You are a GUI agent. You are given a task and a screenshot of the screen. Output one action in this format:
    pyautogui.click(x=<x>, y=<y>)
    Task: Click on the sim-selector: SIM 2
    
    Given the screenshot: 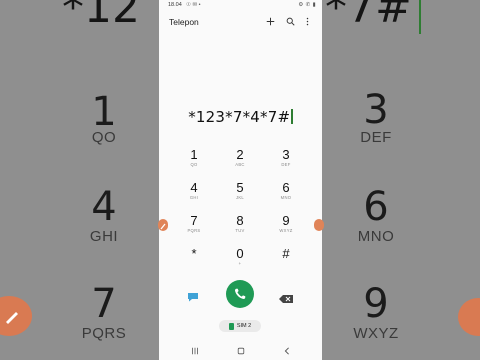 What is the action you would take?
    pyautogui.click(x=240, y=326)
    